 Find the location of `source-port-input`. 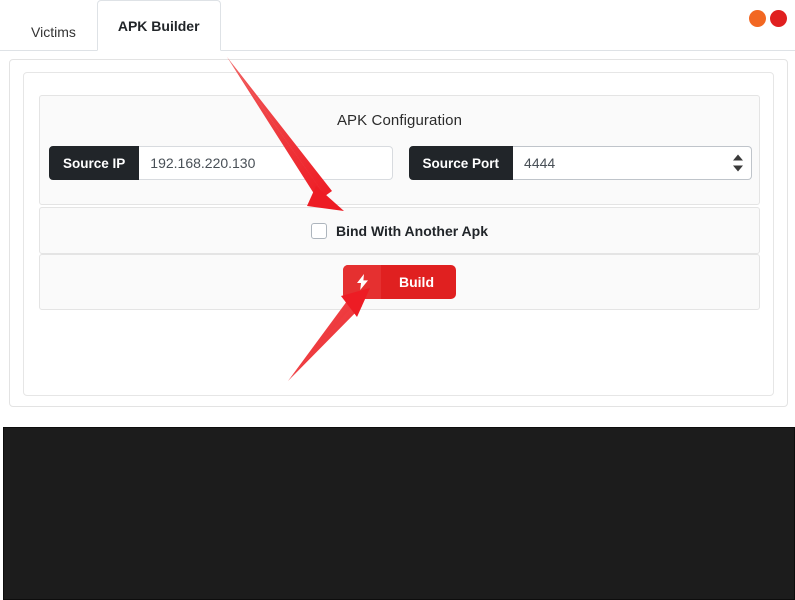

source-port-input is located at coordinates (632, 163).